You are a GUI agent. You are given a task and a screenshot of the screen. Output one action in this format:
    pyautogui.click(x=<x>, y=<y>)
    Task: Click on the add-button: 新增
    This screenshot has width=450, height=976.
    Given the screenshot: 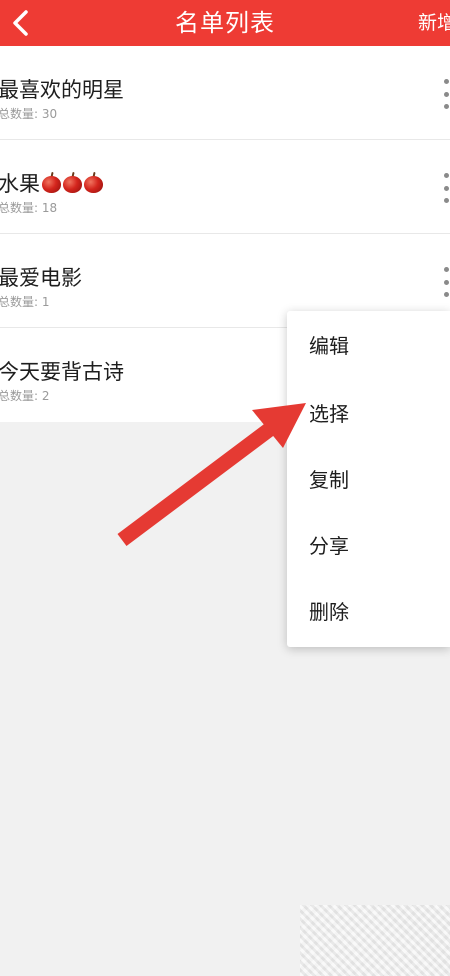 What is the action you would take?
    pyautogui.click(x=434, y=23)
    